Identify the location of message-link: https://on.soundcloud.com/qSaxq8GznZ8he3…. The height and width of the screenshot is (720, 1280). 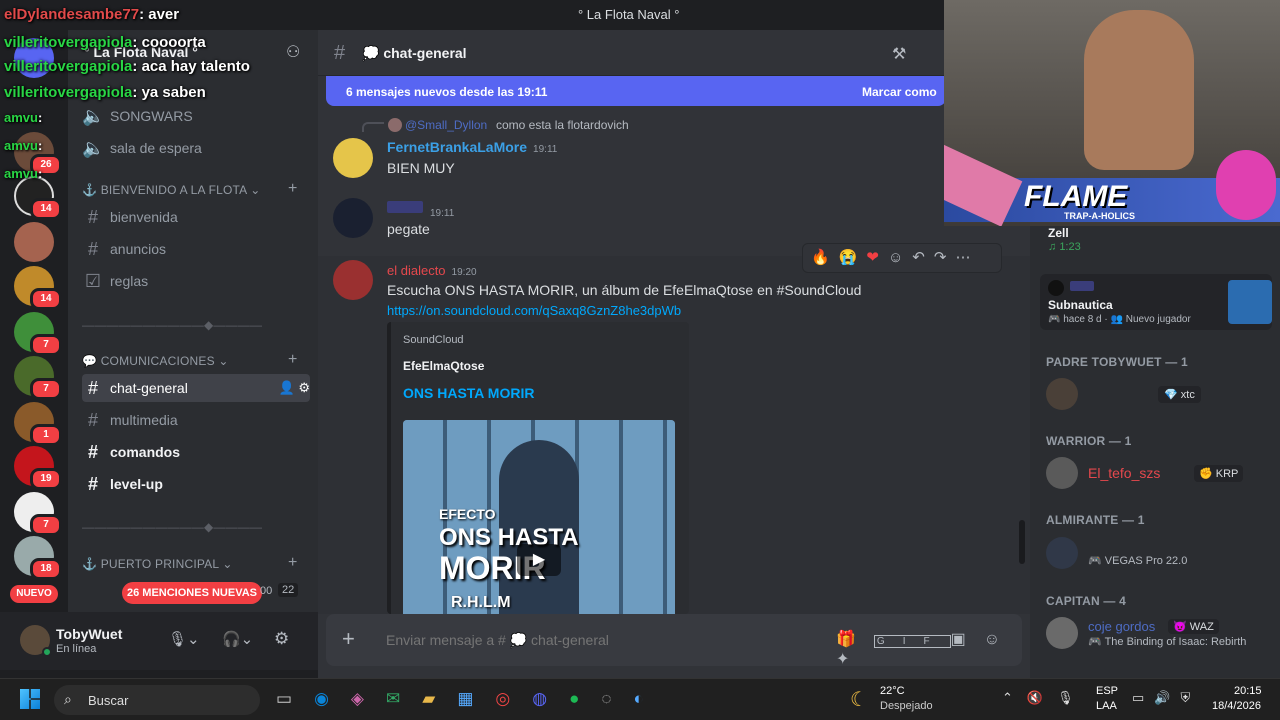
(534, 310).